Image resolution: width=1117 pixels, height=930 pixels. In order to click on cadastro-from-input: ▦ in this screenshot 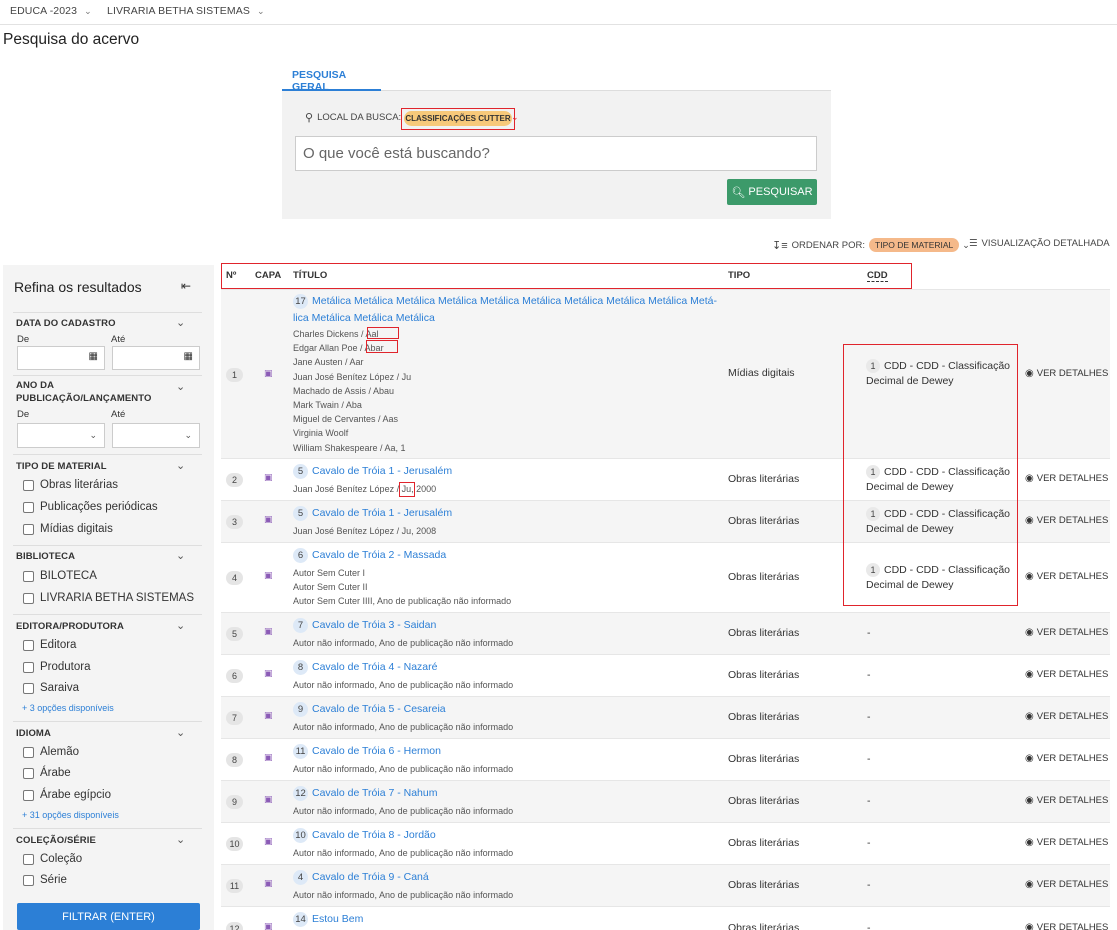, I will do `click(61, 358)`.